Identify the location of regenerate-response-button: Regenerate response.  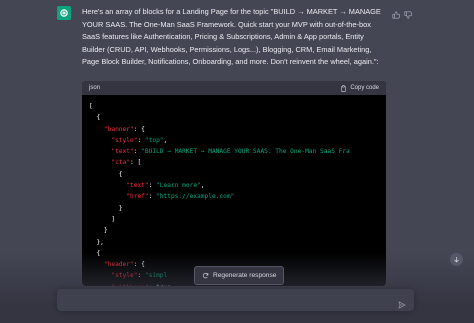
(239, 275).